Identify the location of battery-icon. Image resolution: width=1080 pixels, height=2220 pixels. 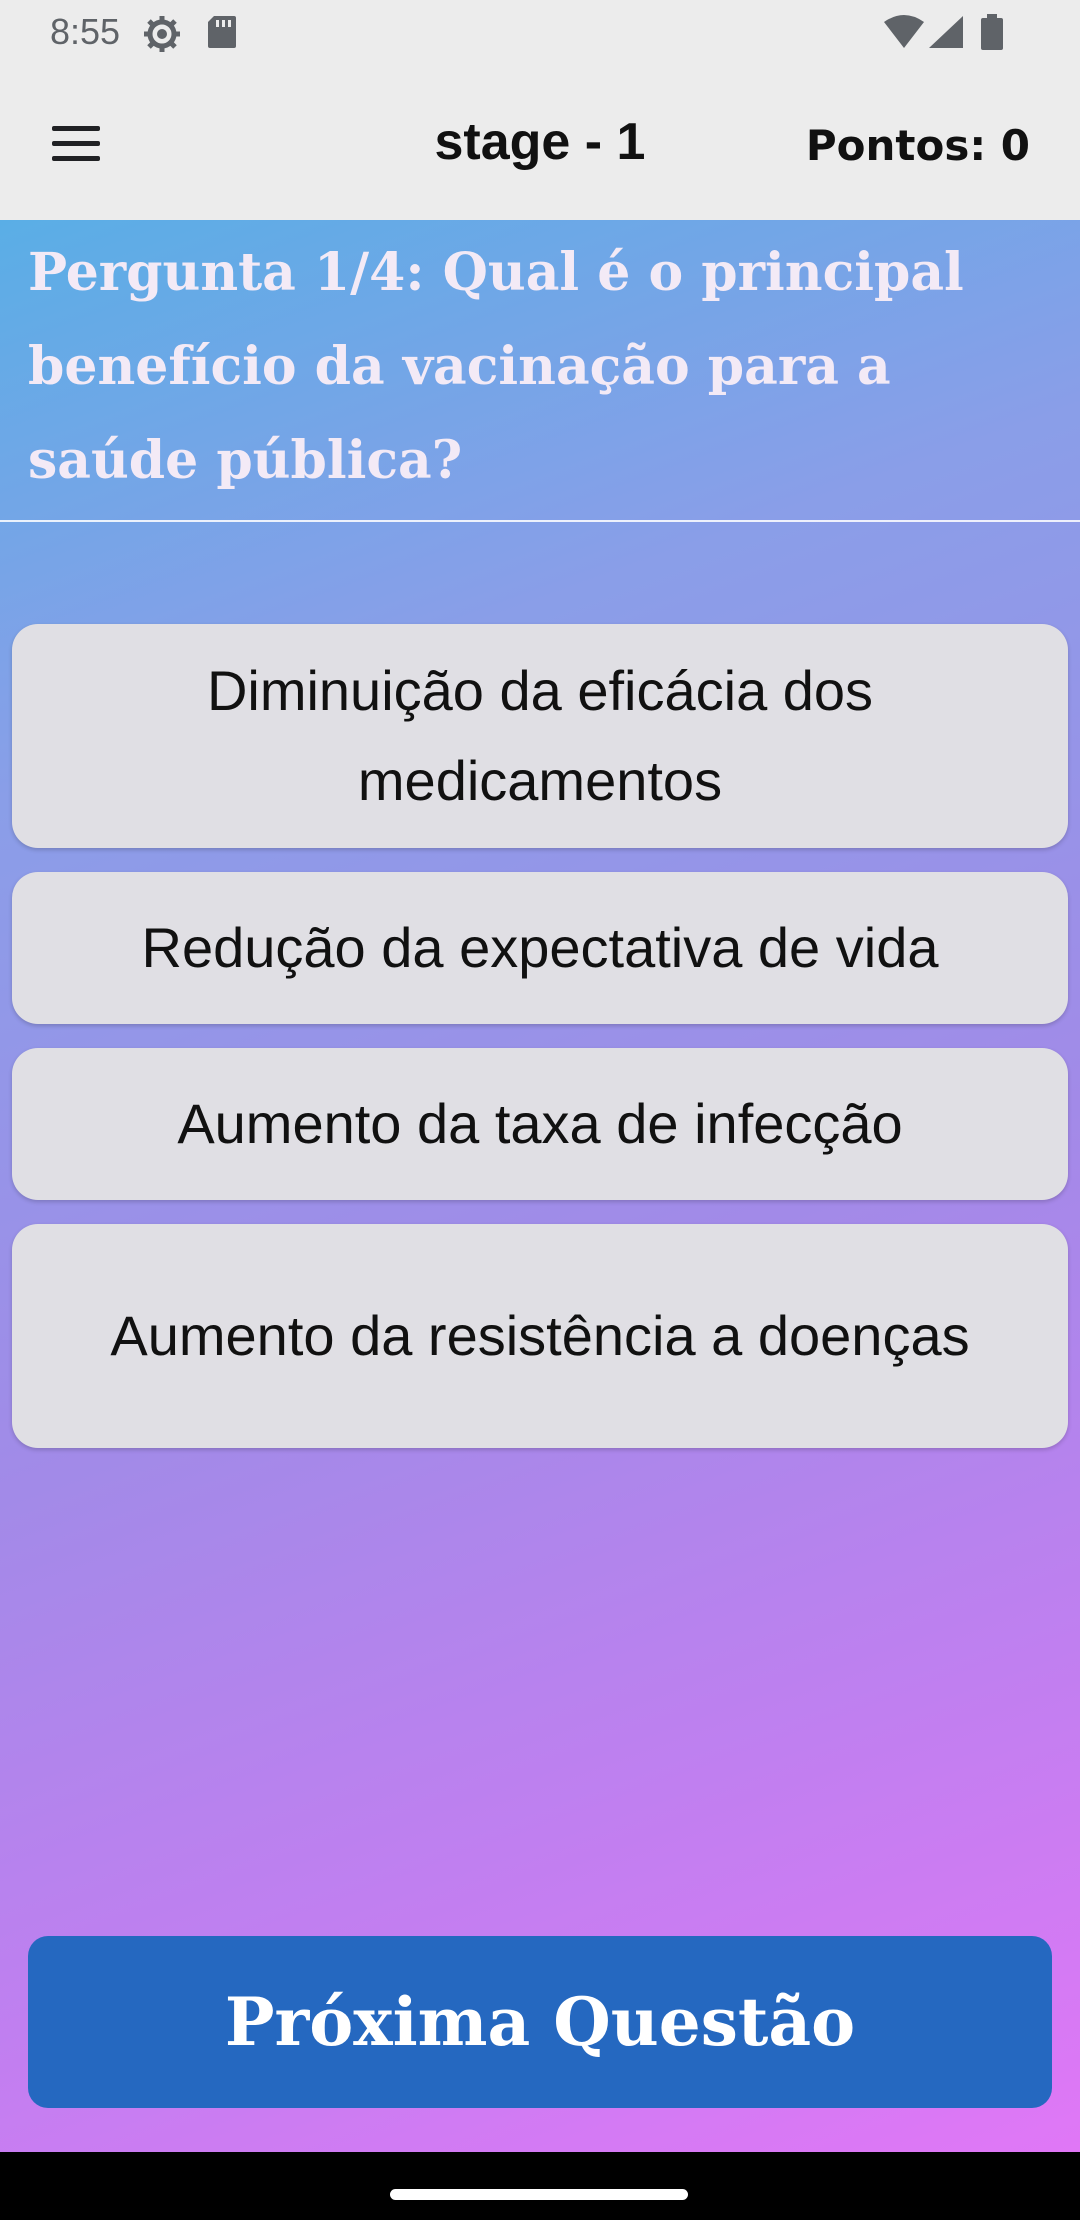
(992, 35).